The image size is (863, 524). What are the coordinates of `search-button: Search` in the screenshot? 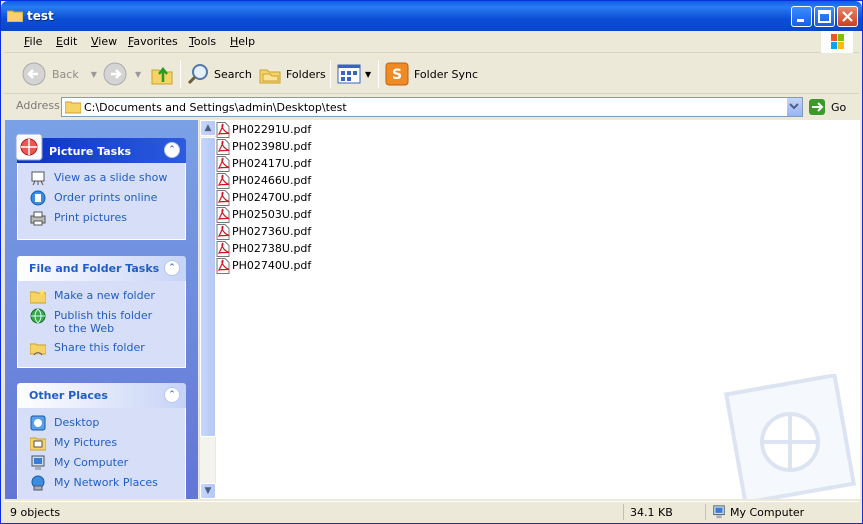 It's located at (219, 74).